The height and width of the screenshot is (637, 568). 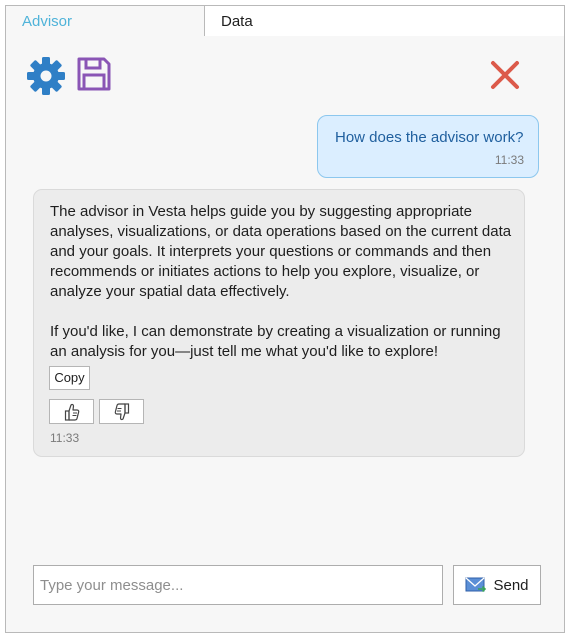 What do you see at coordinates (238, 585) in the screenshot?
I see `message-input` at bounding box center [238, 585].